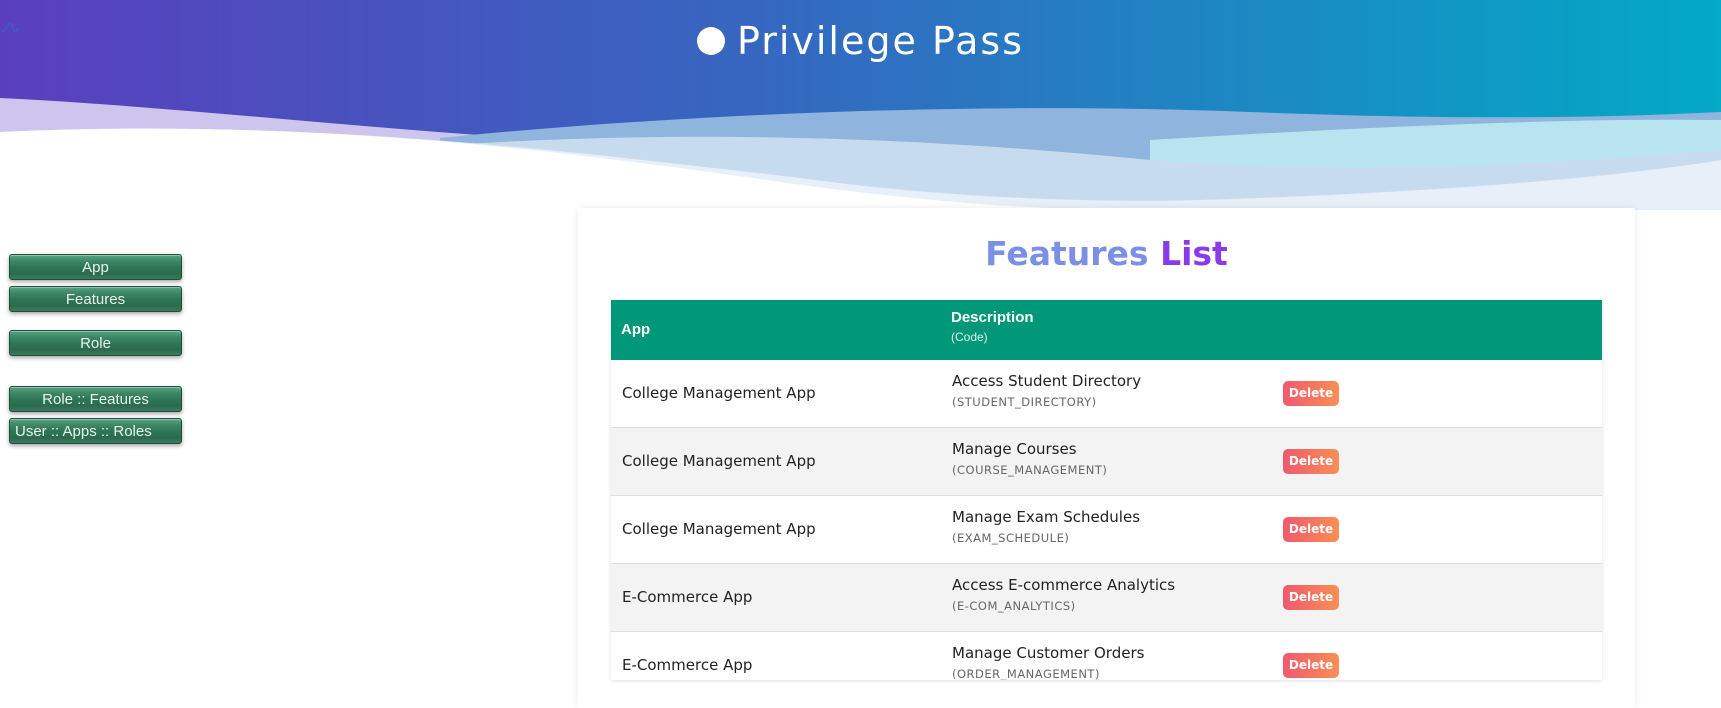 This screenshot has height=708, width=1721. I want to click on brand: Privilege Pass, so click(860, 41).